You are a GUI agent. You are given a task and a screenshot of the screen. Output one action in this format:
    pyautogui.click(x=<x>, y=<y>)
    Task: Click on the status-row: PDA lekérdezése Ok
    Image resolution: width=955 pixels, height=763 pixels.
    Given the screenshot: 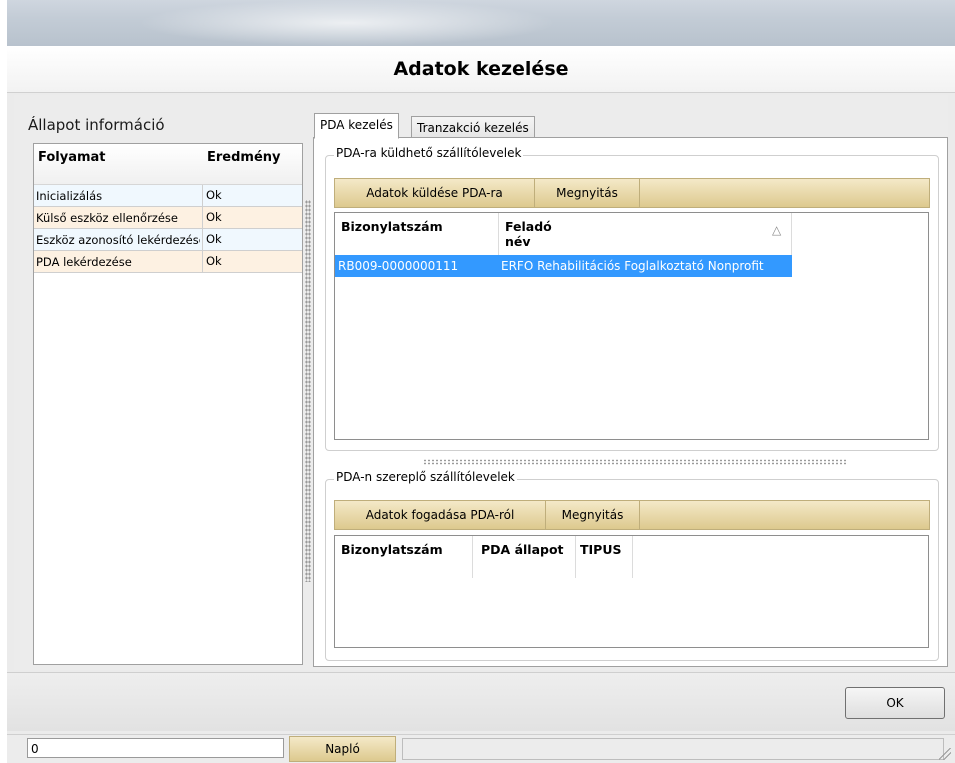 What is the action you would take?
    pyautogui.click(x=168, y=262)
    